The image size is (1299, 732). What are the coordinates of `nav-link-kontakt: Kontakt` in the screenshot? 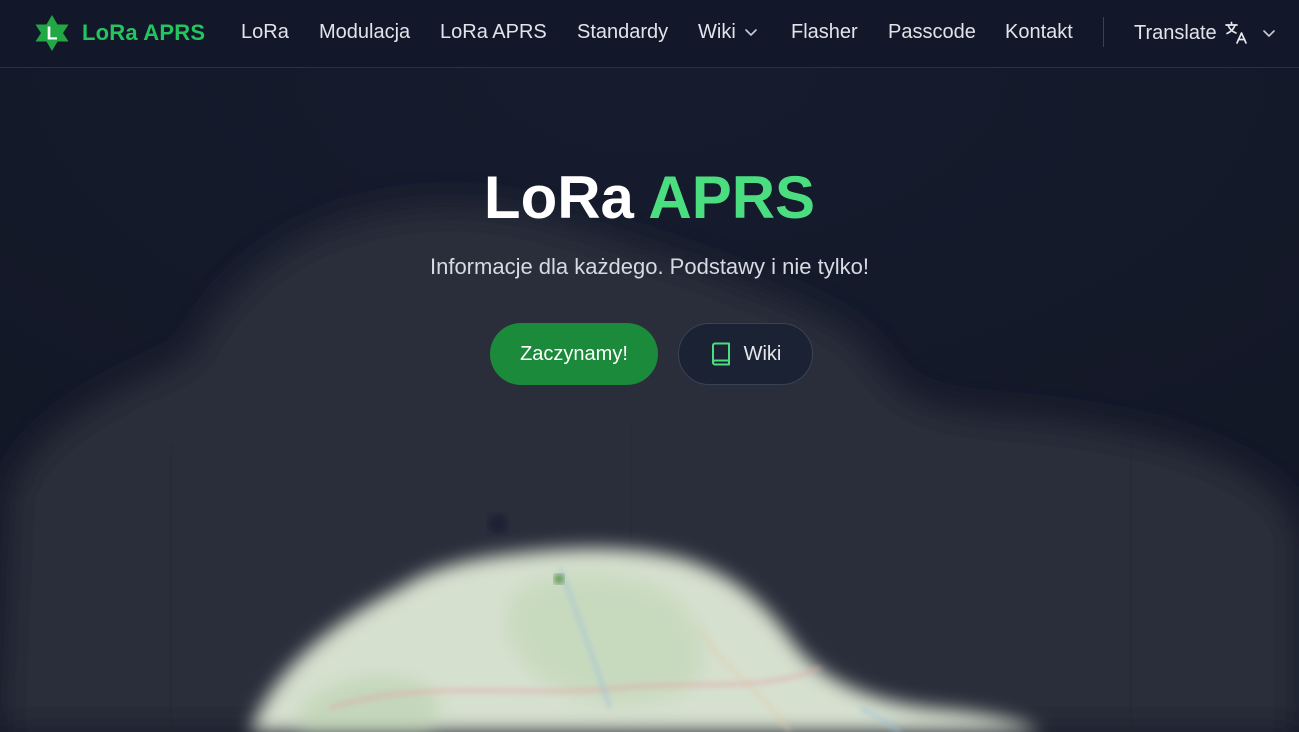 It's located at (1039, 32).